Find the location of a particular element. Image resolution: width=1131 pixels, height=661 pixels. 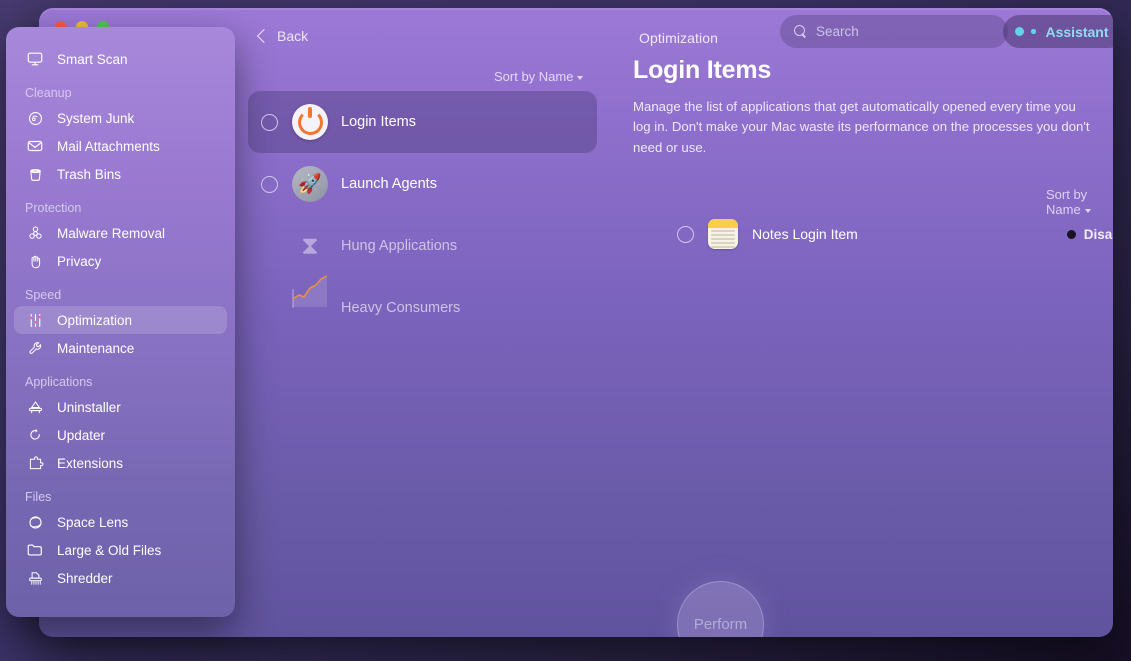

chevron-left-icon is located at coordinates (264, 36).